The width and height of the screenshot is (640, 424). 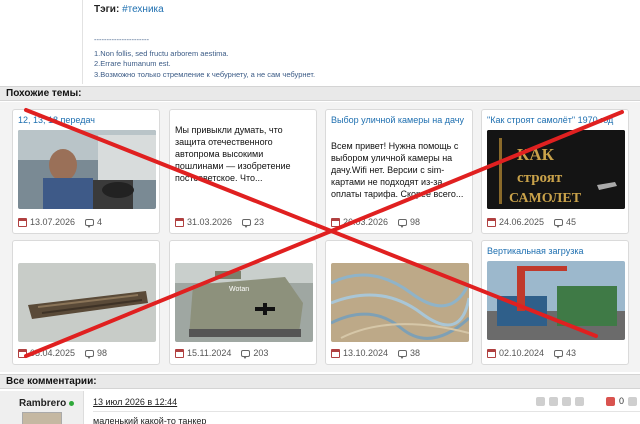 I want to click on signature-line: 2.Errare humanum est., so click(x=132, y=63).